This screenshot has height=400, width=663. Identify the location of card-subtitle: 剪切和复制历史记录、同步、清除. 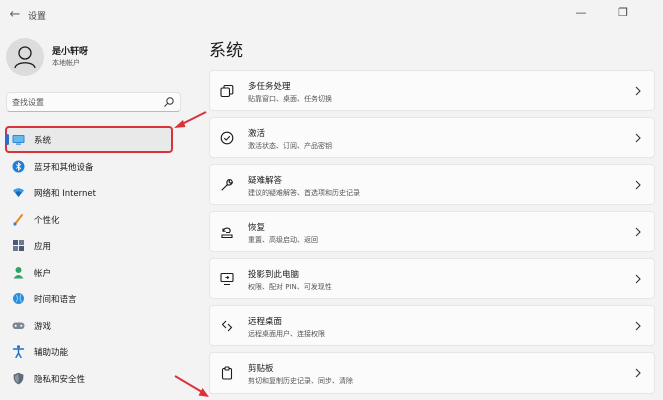
(300, 381).